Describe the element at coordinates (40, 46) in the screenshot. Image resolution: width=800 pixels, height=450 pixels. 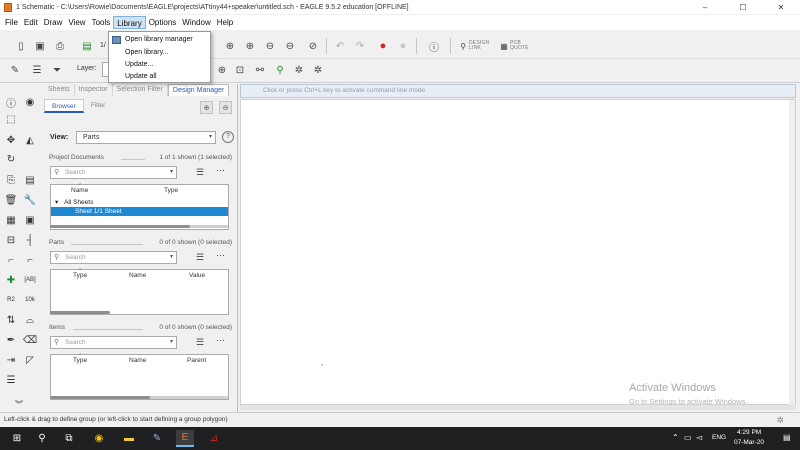
I see `save-icon: ▣` at that location.